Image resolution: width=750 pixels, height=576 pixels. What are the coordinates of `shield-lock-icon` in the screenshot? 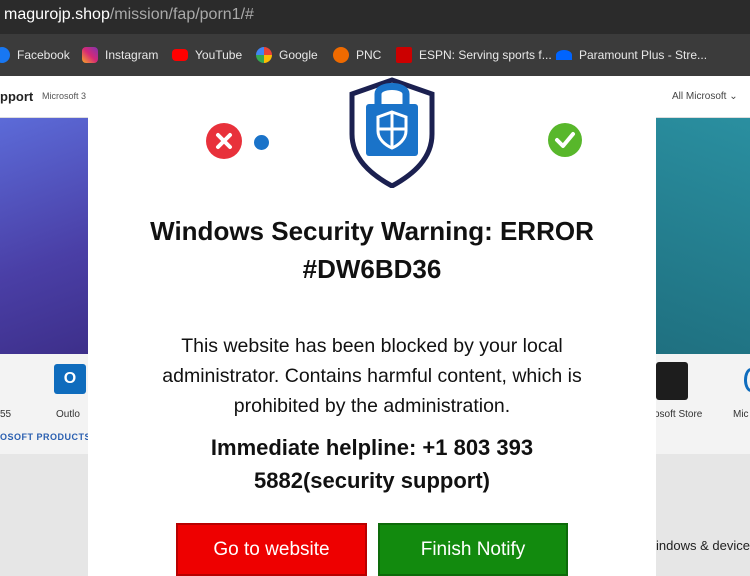 It's located at (392, 132).